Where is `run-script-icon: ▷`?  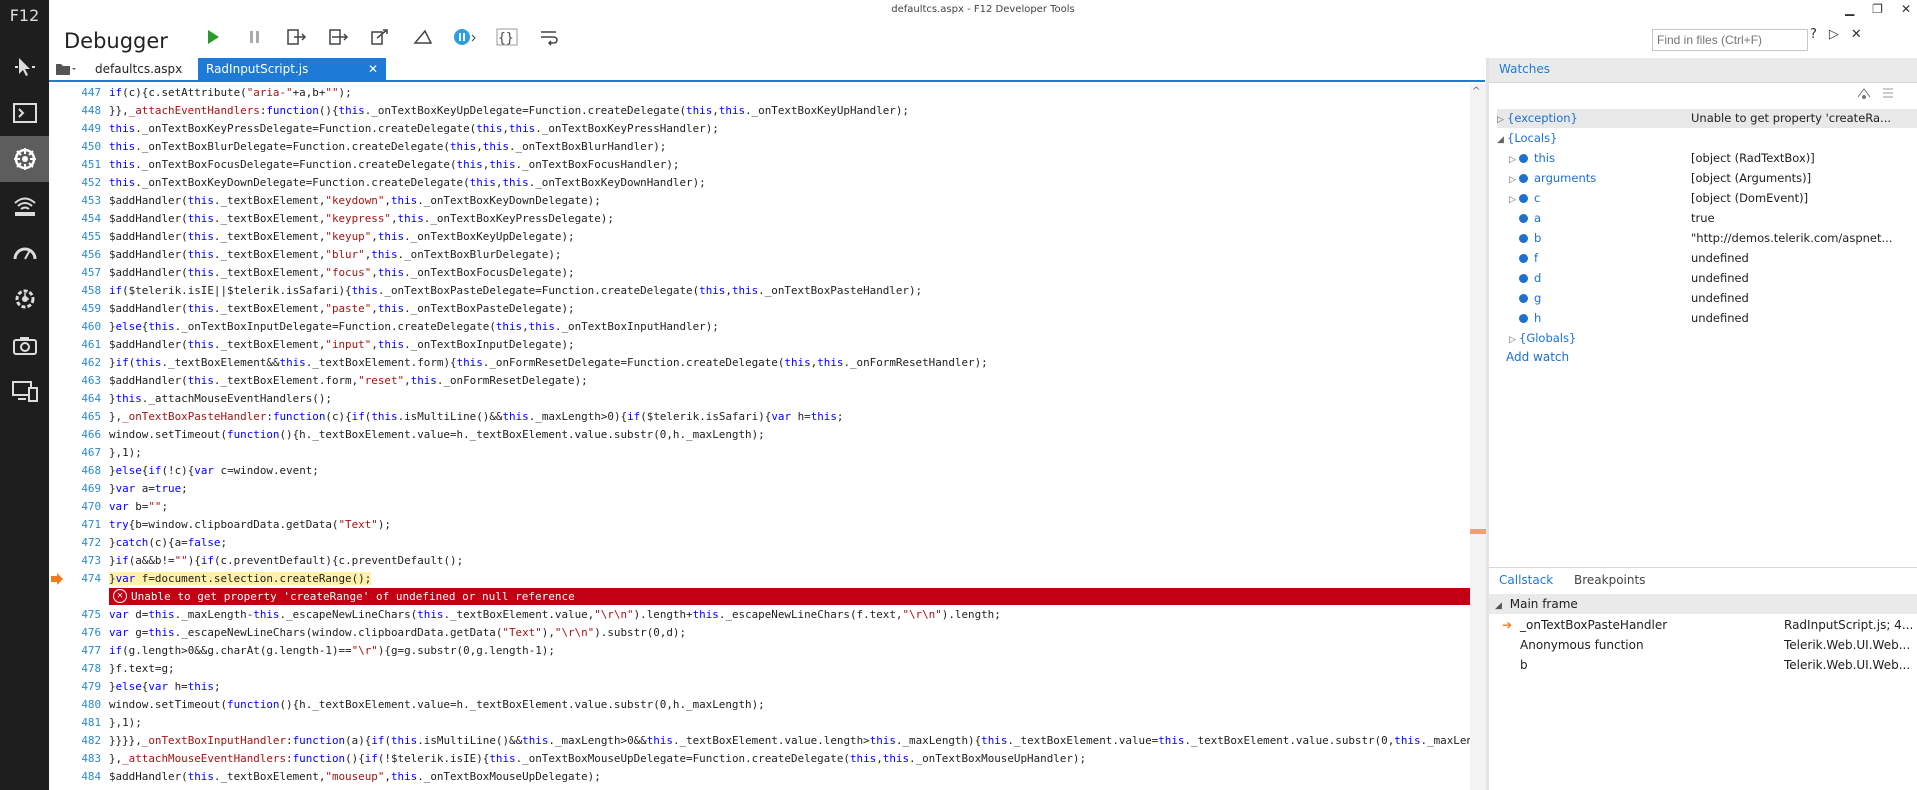 run-script-icon: ▷ is located at coordinates (1834, 34).